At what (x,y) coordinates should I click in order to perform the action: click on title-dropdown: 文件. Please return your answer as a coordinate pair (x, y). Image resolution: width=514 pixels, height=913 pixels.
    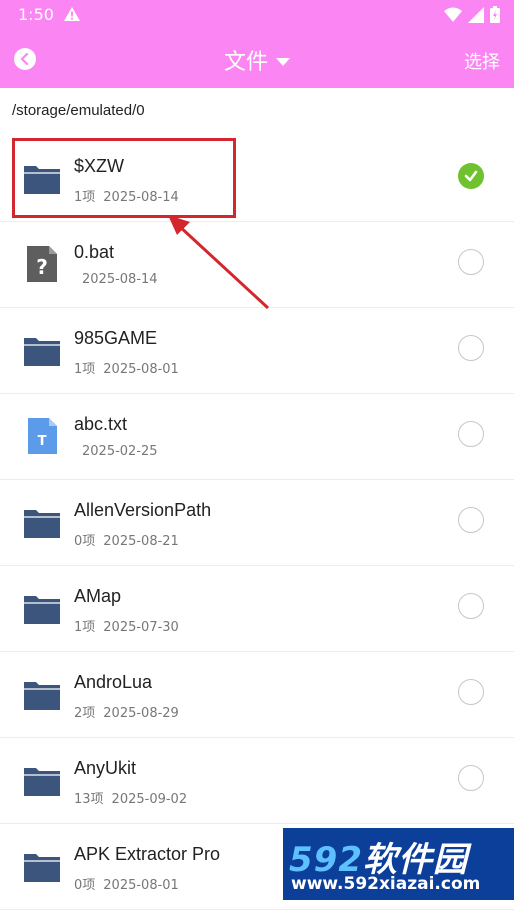
    Looking at the image, I should click on (257, 60).